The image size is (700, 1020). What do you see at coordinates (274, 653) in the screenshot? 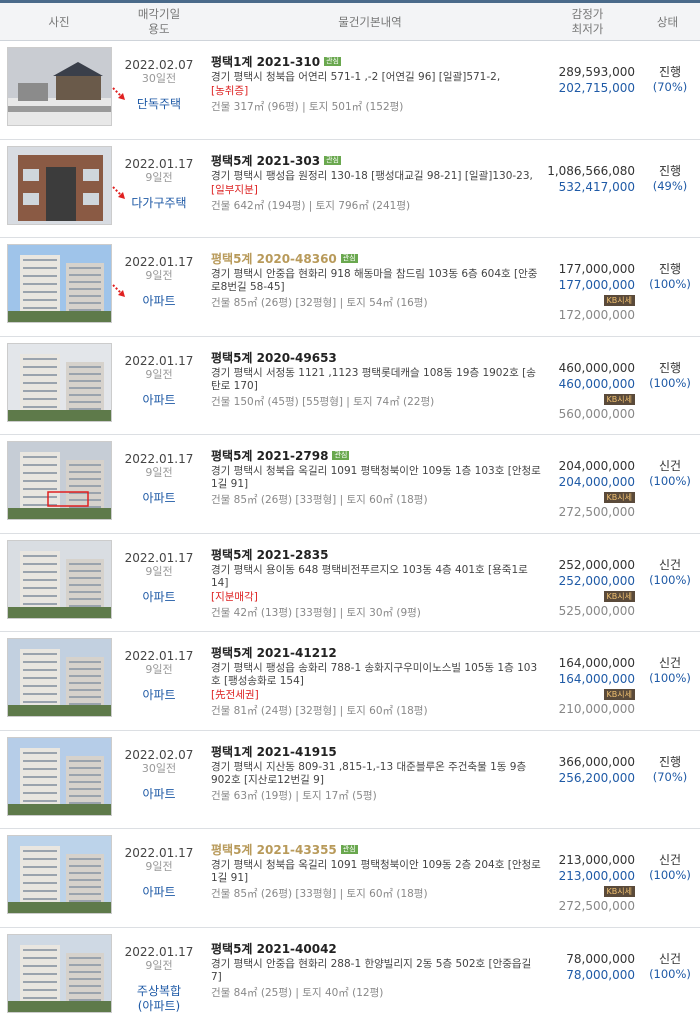
I see `case-number-text: 평택5계 2021-41212` at bounding box center [274, 653].